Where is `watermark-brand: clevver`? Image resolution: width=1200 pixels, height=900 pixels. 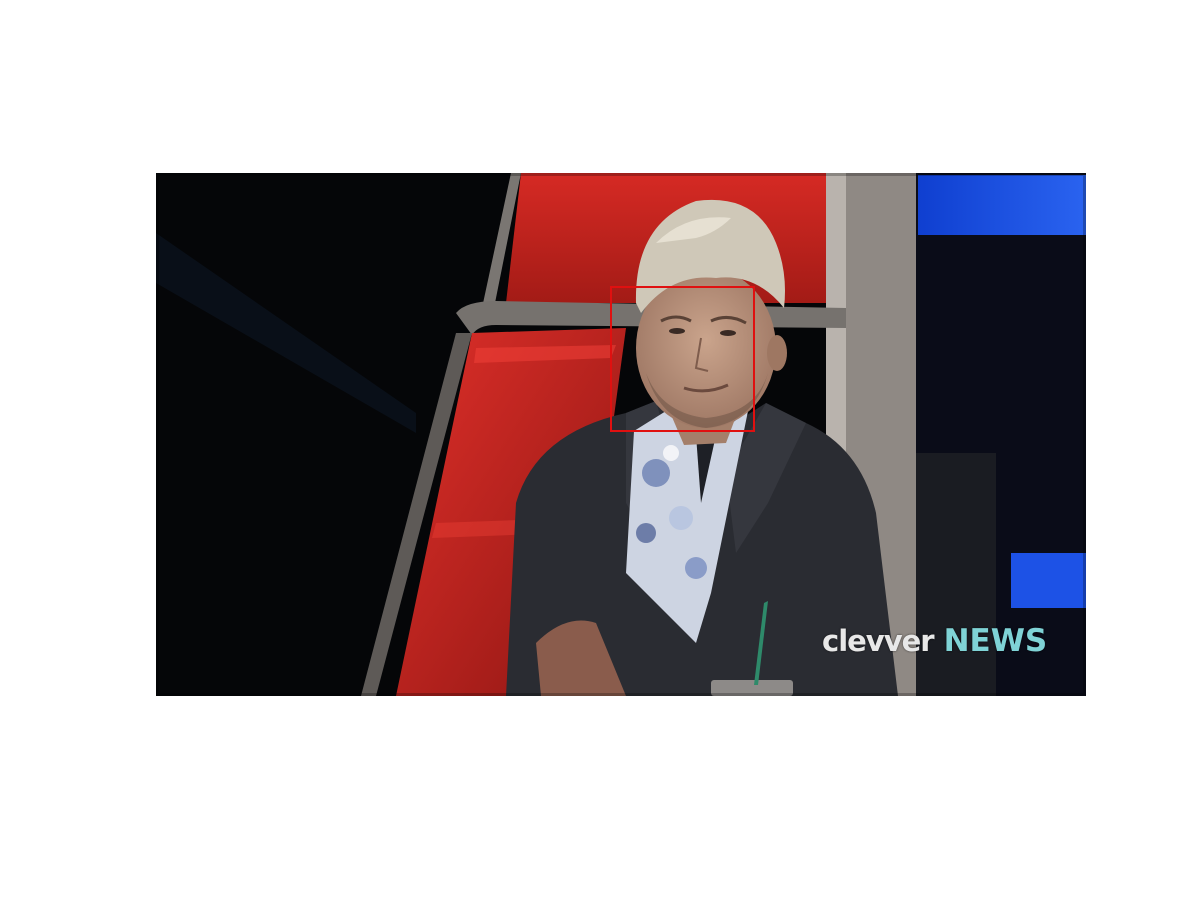 watermark-brand: clevver is located at coordinates (878, 641).